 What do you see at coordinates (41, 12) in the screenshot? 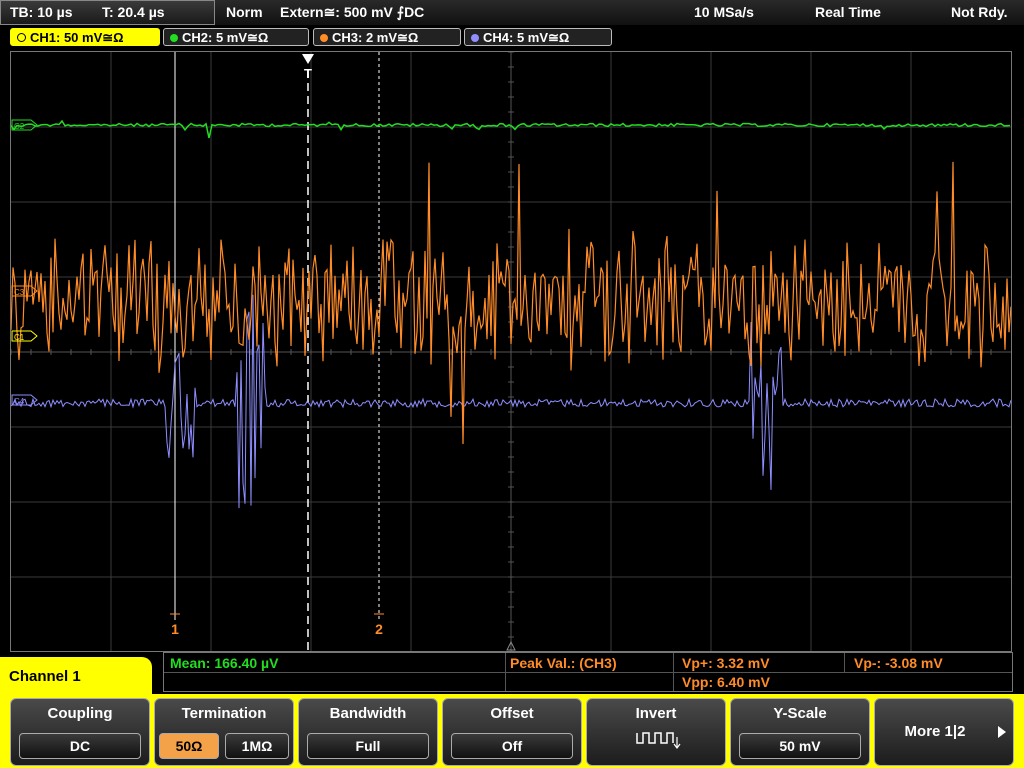
I see `timebase-readout: TB: 10 µs` at bounding box center [41, 12].